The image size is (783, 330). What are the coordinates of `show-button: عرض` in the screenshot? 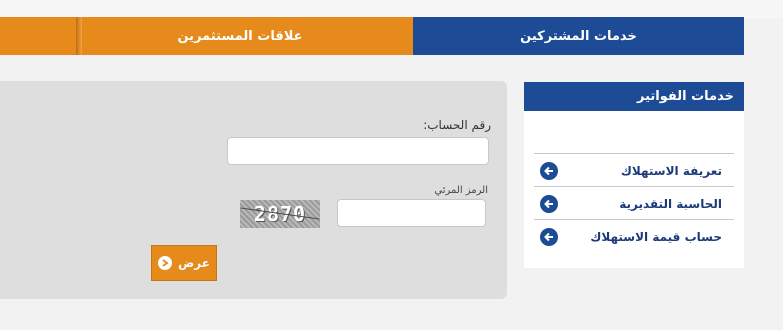 It's located at (184, 263).